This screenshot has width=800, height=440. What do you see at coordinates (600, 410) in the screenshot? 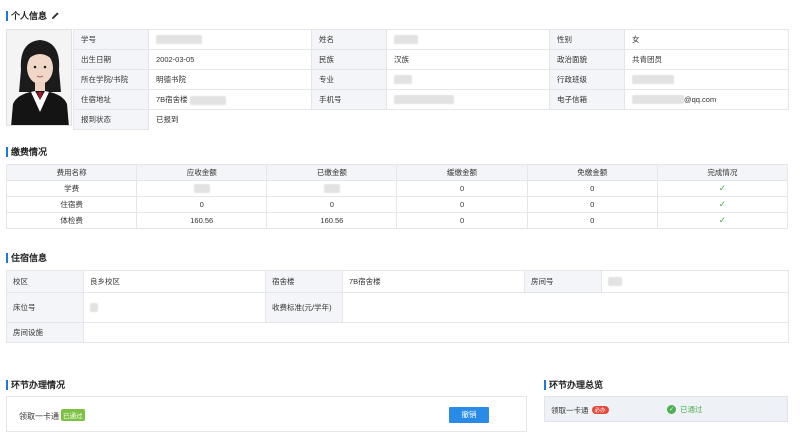
I see `required-tag: 必办` at bounding box center [600, 410].